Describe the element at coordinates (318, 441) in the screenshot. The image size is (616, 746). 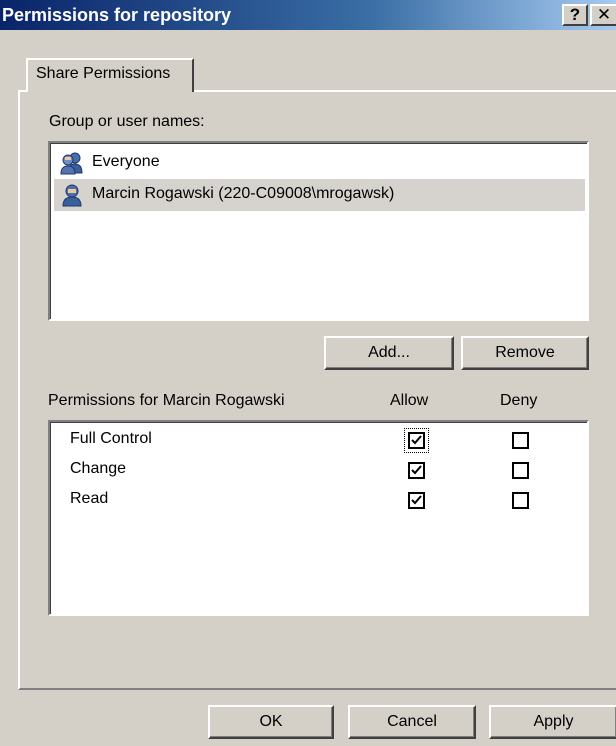
I see `permission-row-full-control: Full Control` at that location.